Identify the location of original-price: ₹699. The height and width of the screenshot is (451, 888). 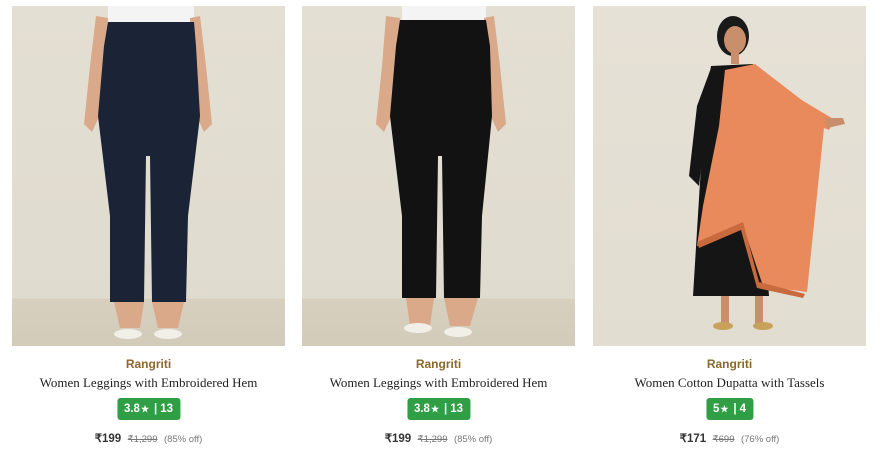
(723, 439).